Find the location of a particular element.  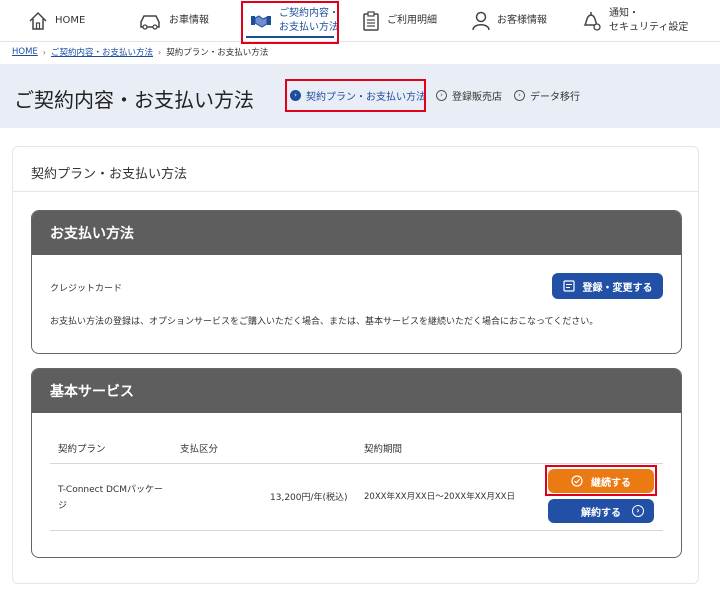

breadcrumb-current: 契約プラン・お支払い方法 is located at coordinates (217, 53).